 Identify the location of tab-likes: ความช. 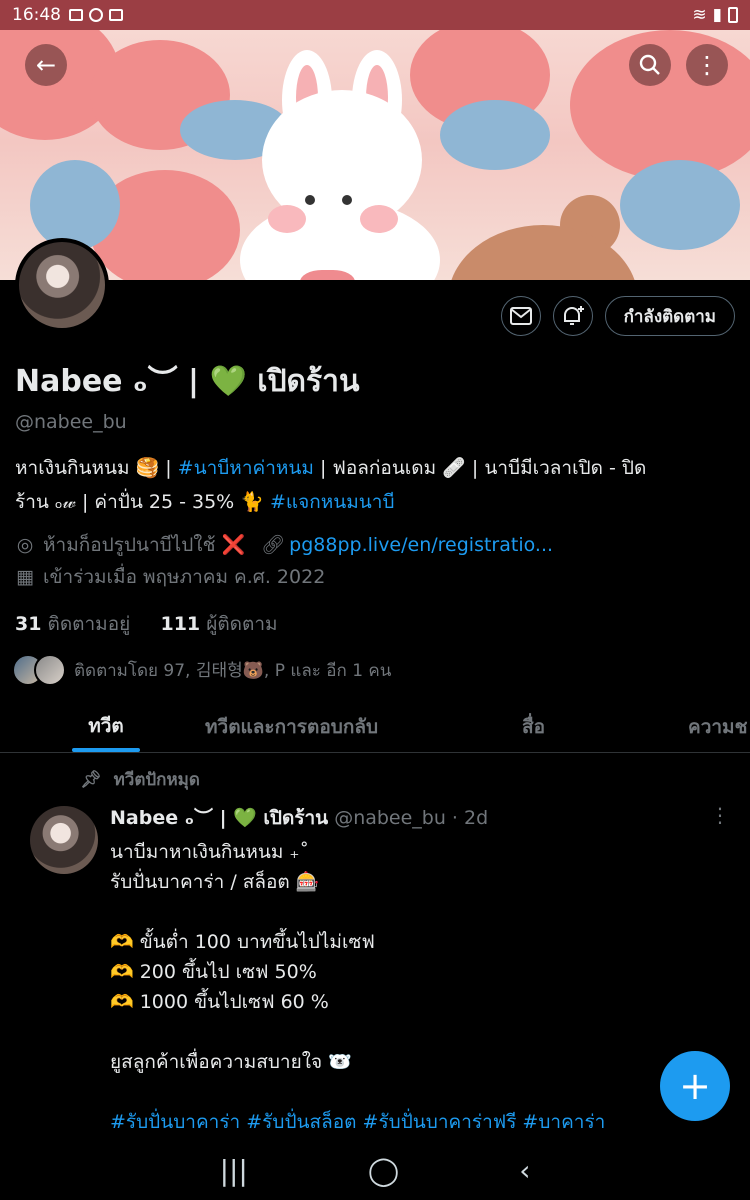
(717, 726).